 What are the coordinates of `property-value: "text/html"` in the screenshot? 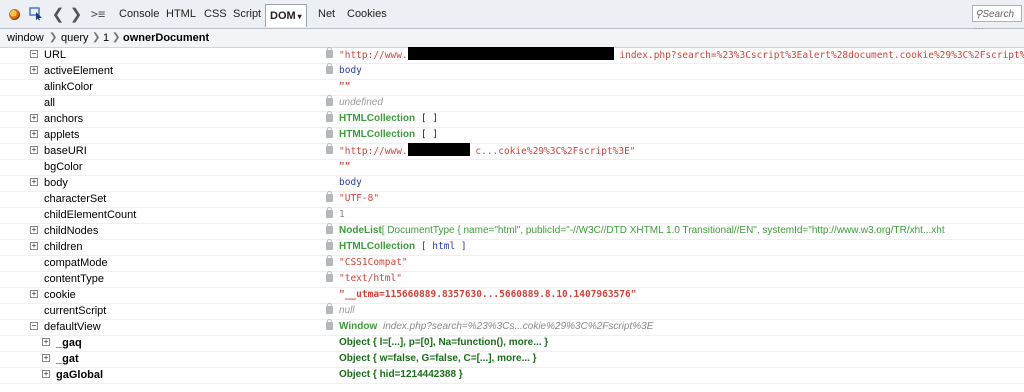 It's located at (370, 278).